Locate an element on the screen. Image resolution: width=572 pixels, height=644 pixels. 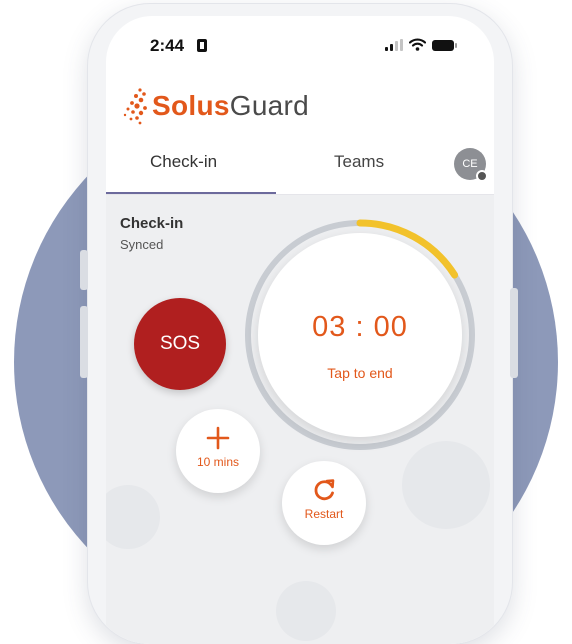
status-time: 2:44 is located at coordinates (167, 45).